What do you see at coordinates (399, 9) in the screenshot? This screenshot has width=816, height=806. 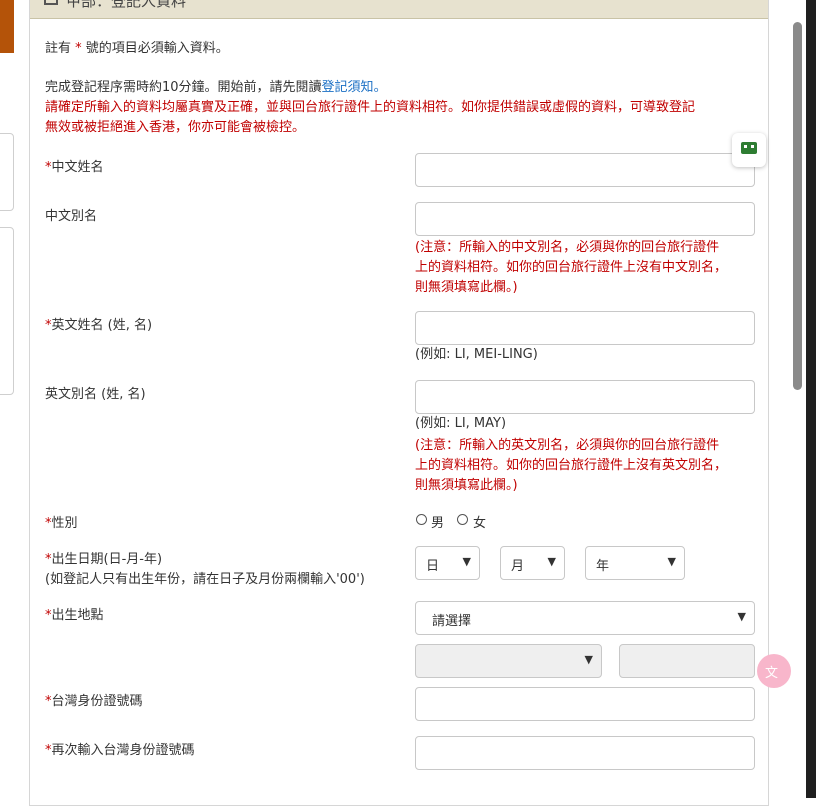 I see `panel-header: 甲部：登記人資料` at bounding box center [399, 9].